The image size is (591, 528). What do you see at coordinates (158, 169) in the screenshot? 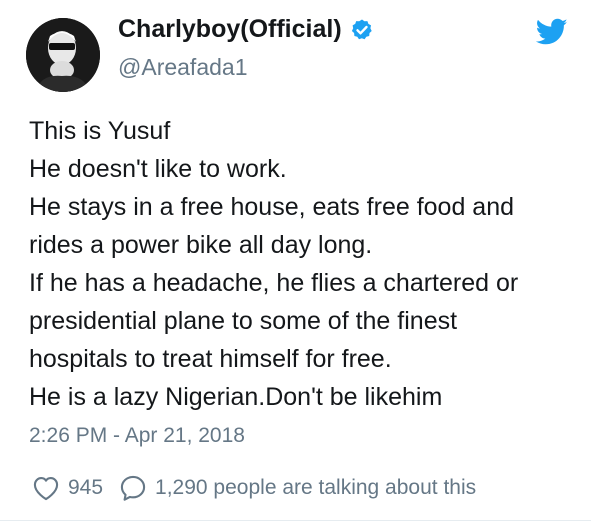
I see `tweet-line: He doesn't like to work.` at bounding box center [158, 169].